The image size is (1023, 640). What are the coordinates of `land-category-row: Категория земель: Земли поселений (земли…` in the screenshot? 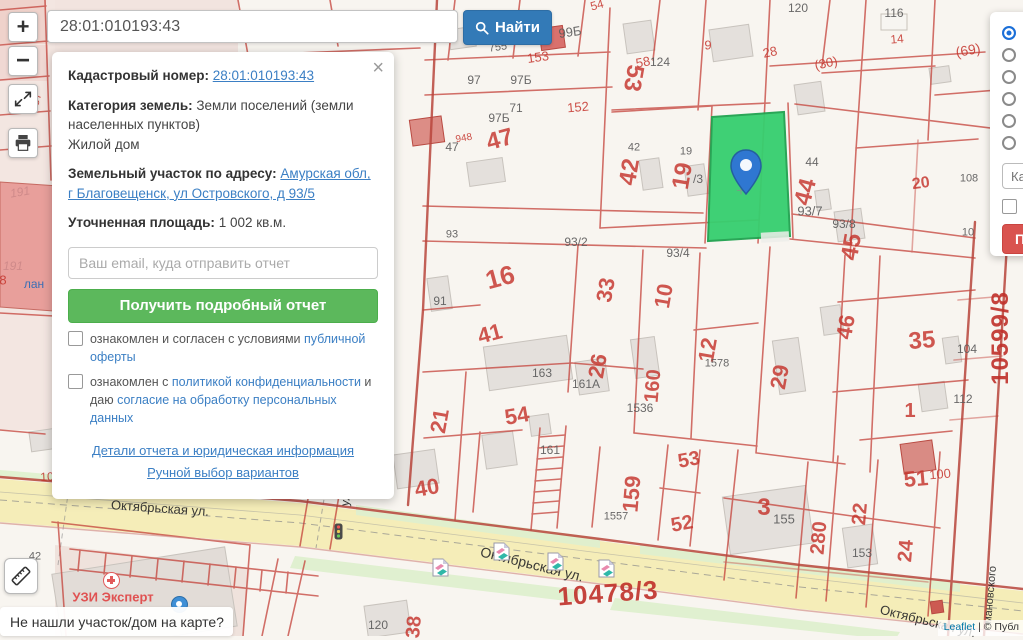 It's located at (223, 125).